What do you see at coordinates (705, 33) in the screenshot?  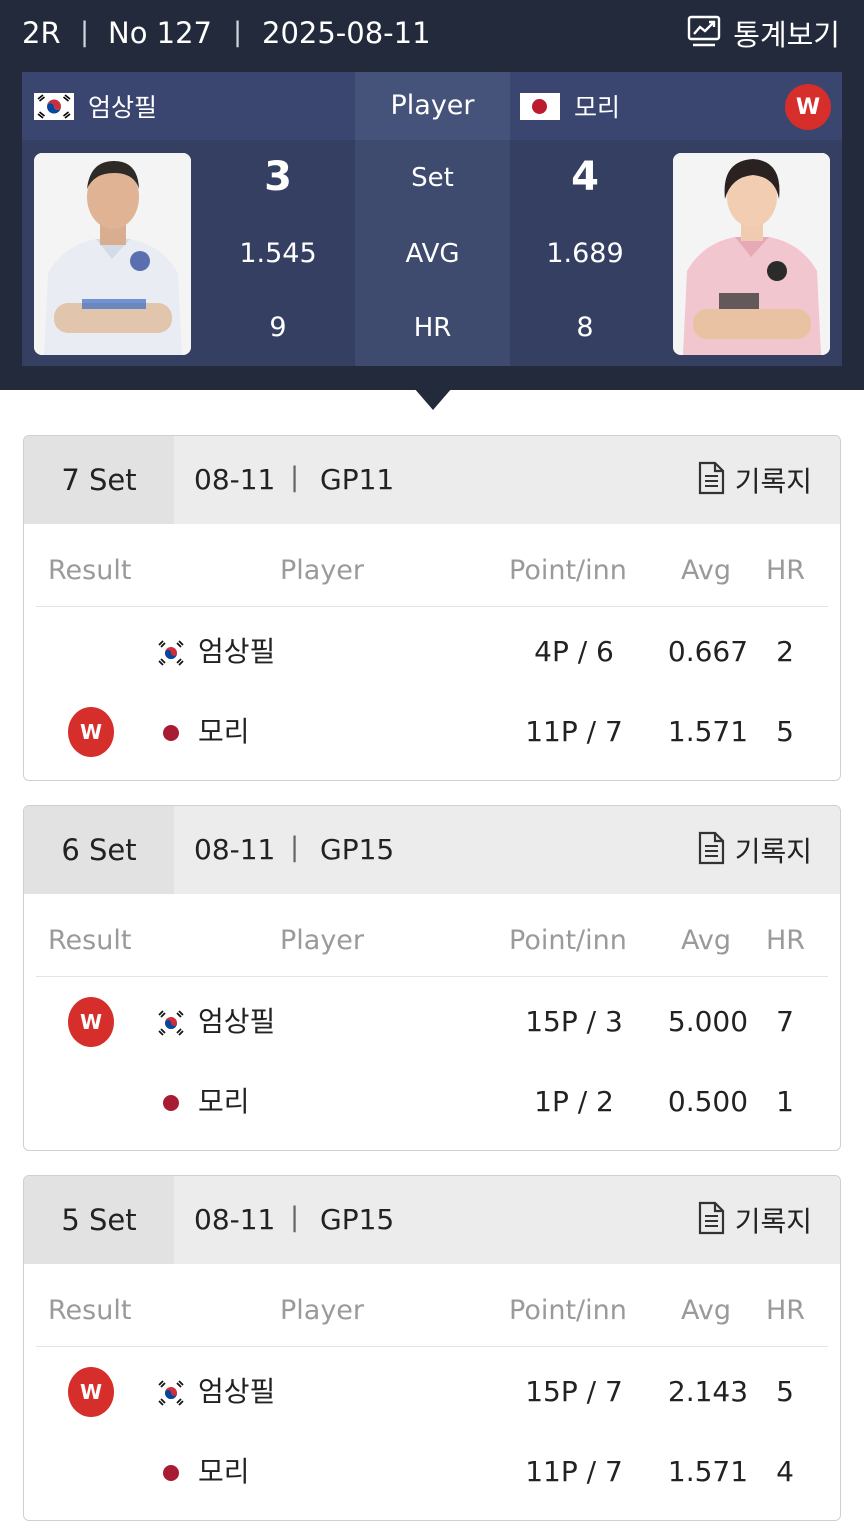 I see `chart-icon` at bounding box center [705, 33].